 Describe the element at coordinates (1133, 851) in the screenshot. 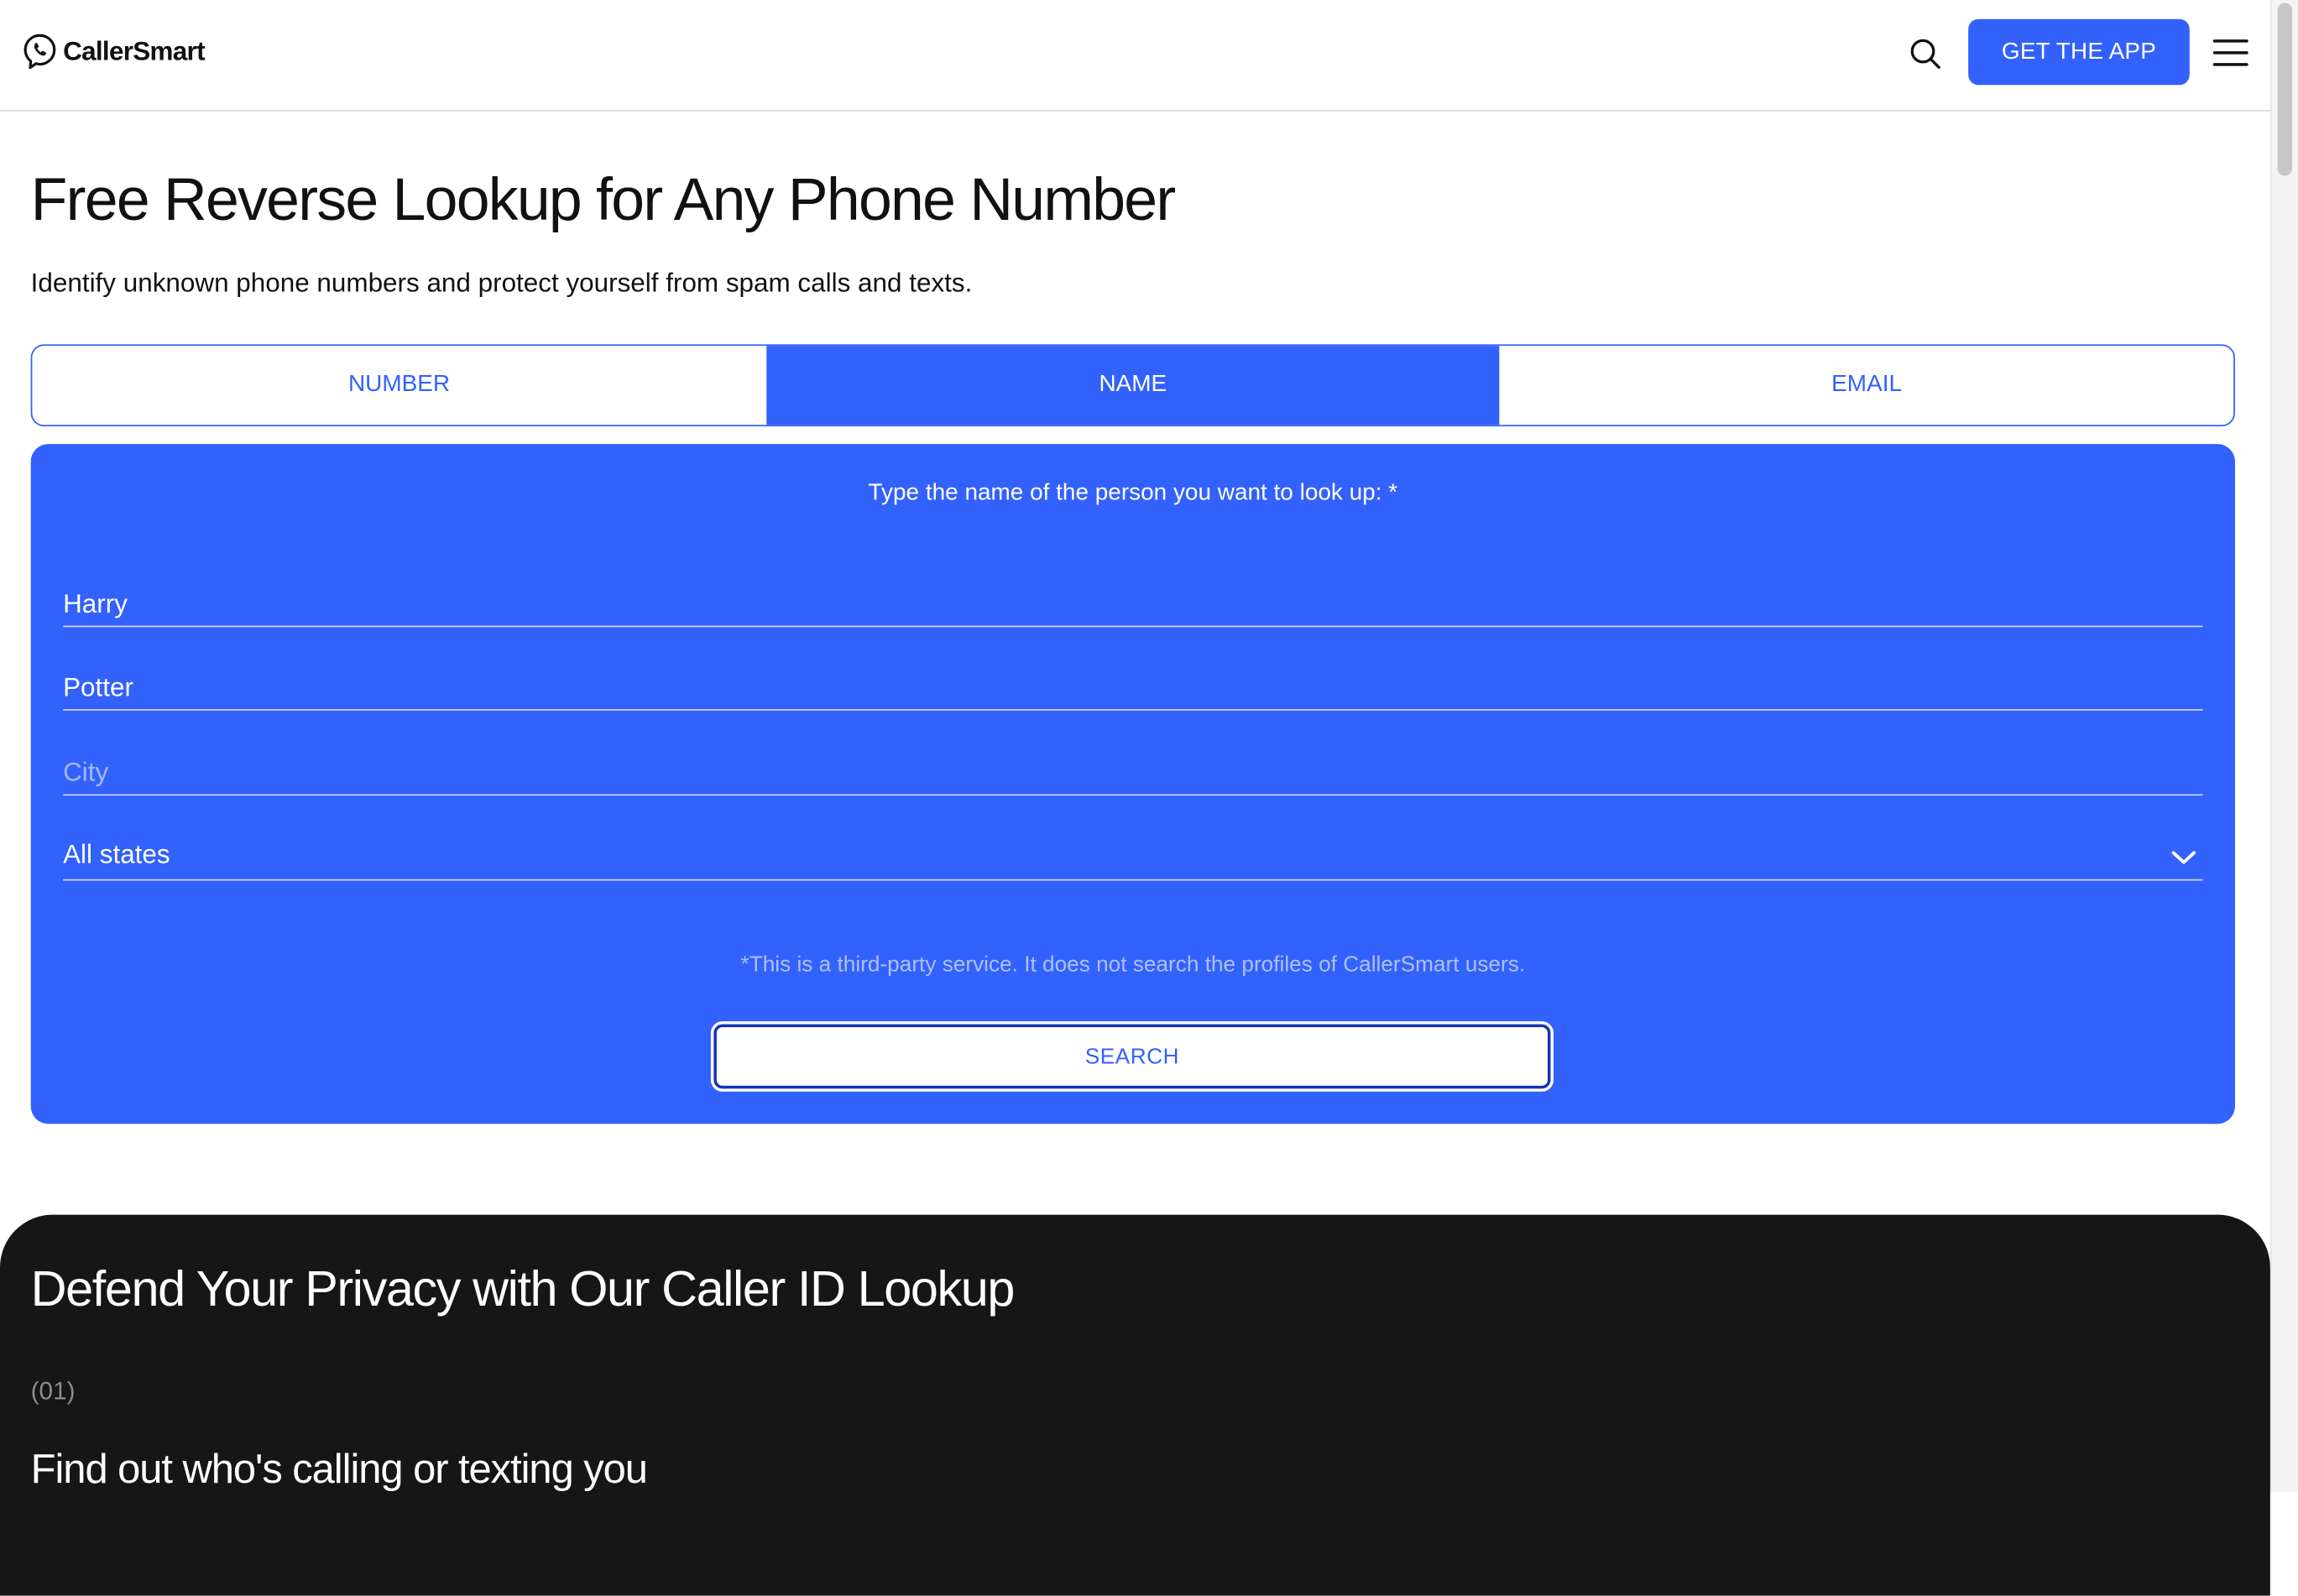

I see `state-select: All states` at that location.